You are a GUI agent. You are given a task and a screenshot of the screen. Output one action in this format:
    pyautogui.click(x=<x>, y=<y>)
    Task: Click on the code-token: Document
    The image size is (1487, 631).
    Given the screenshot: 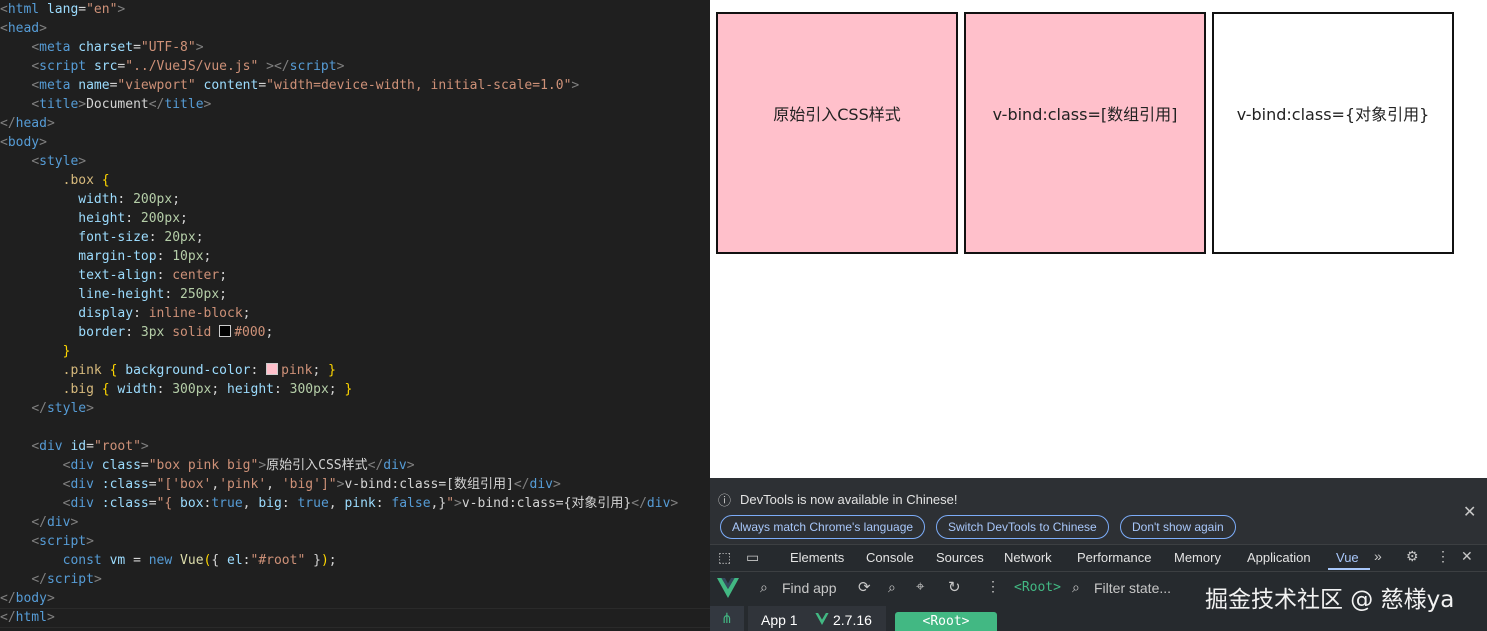 What is the action you would take?
    pyautogui.click(x=117, y=104)
    